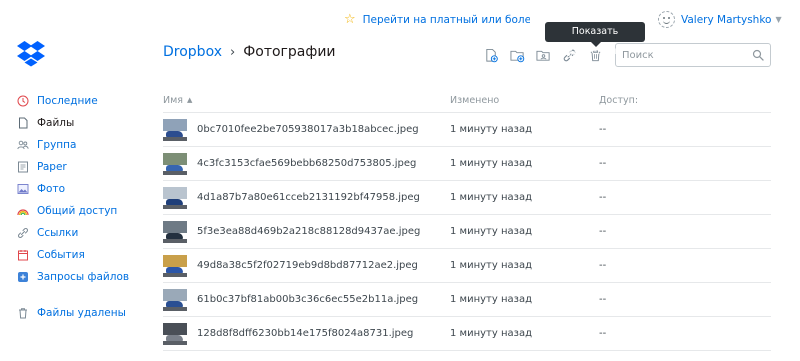  Describe the element at coordinates (61, 255) in the screenshot. I see `sidebar-item-label: События` at that location.